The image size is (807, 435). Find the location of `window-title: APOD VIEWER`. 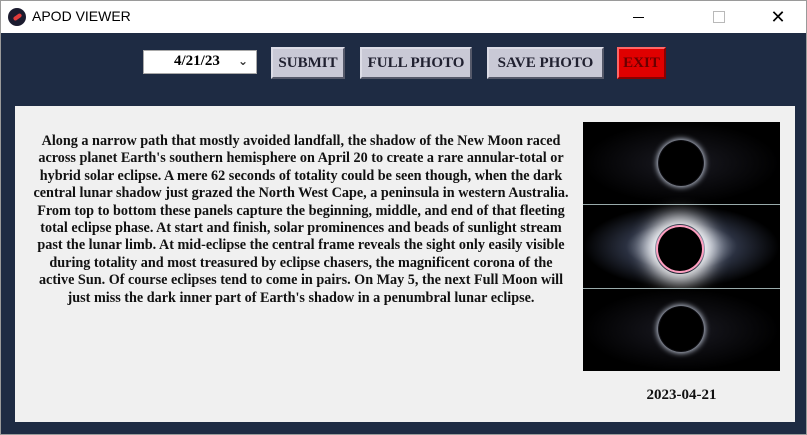

window-title: APOD VIEWER is located at coordinates (81, 16).